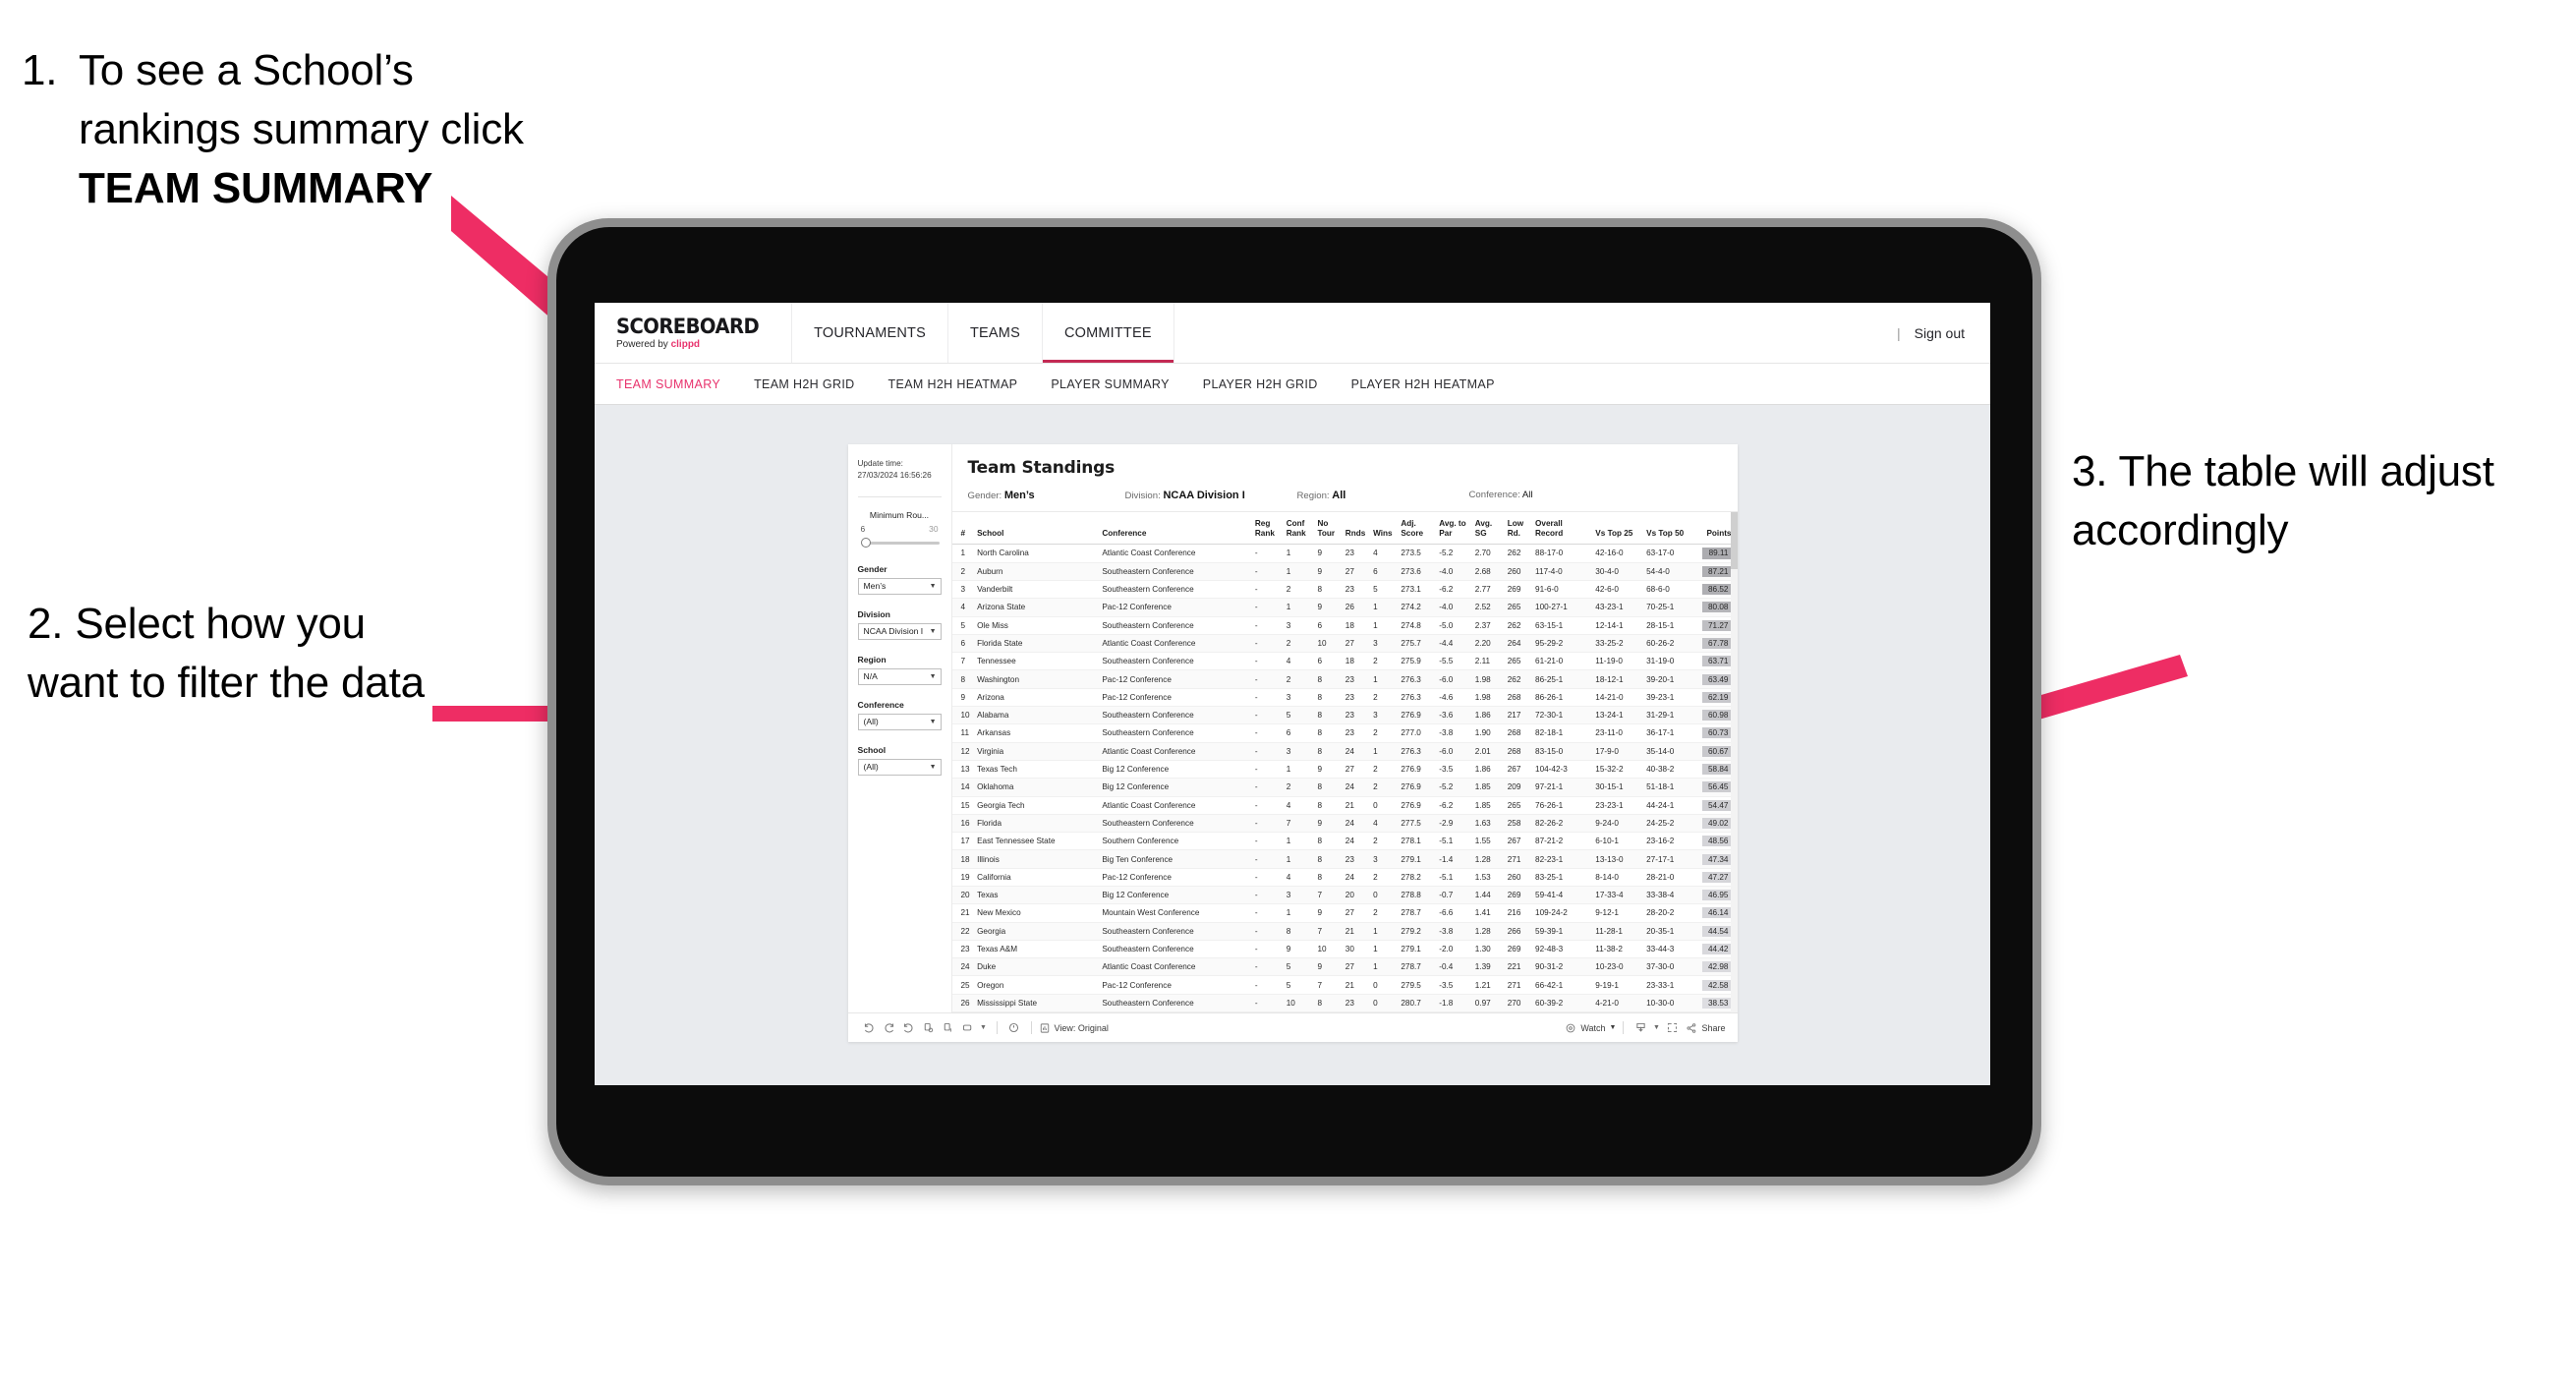 The width and height of the screenshot is (2576, 1386). Describe the element at coordinates (984, 1028) in the screenshot. I see `device-layout-caret-icon: ▼` at that location.